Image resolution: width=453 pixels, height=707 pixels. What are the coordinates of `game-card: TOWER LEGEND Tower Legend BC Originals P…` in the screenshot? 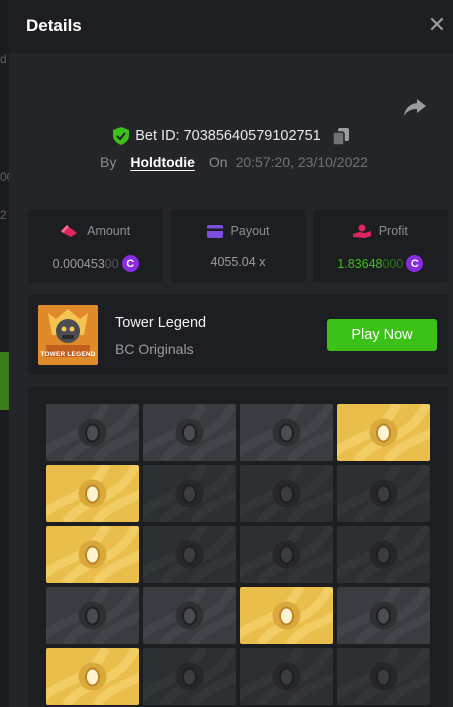 It's located at (238, 335).